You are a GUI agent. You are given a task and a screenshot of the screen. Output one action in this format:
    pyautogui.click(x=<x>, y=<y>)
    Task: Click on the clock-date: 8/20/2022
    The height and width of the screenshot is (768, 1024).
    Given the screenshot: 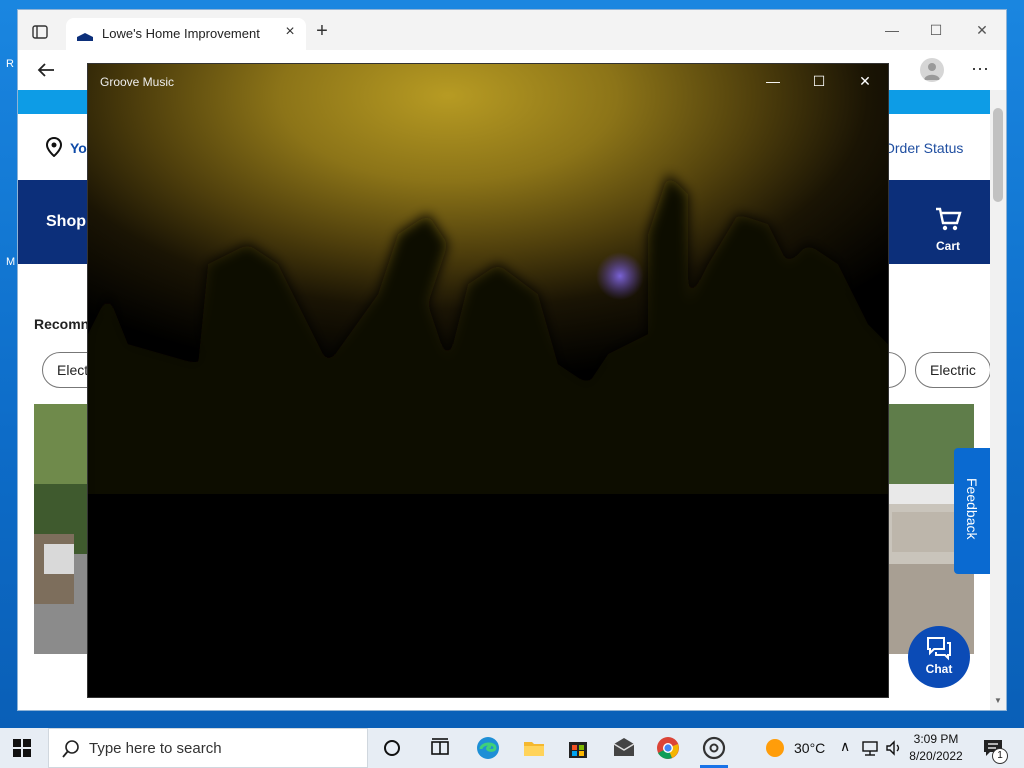 What is the action you would take?
    pyautogui.click(x=936, y=756)
    